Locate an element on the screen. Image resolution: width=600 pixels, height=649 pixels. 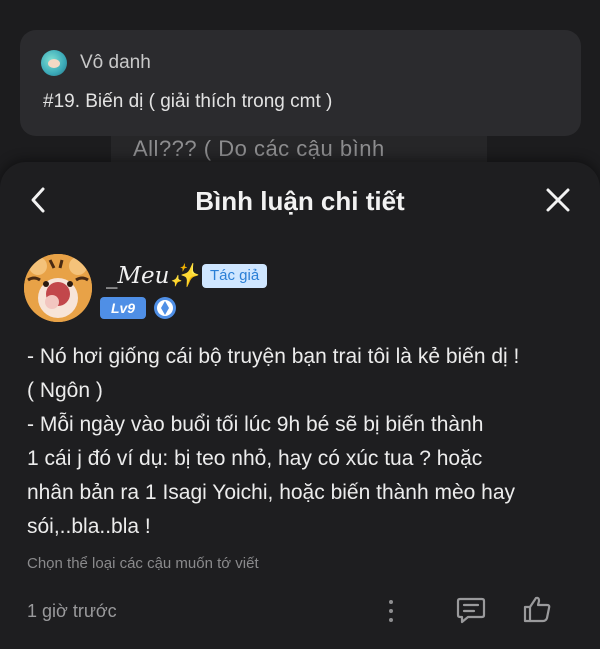
tiger-avatar-icon is located at coordinates (58, 288).